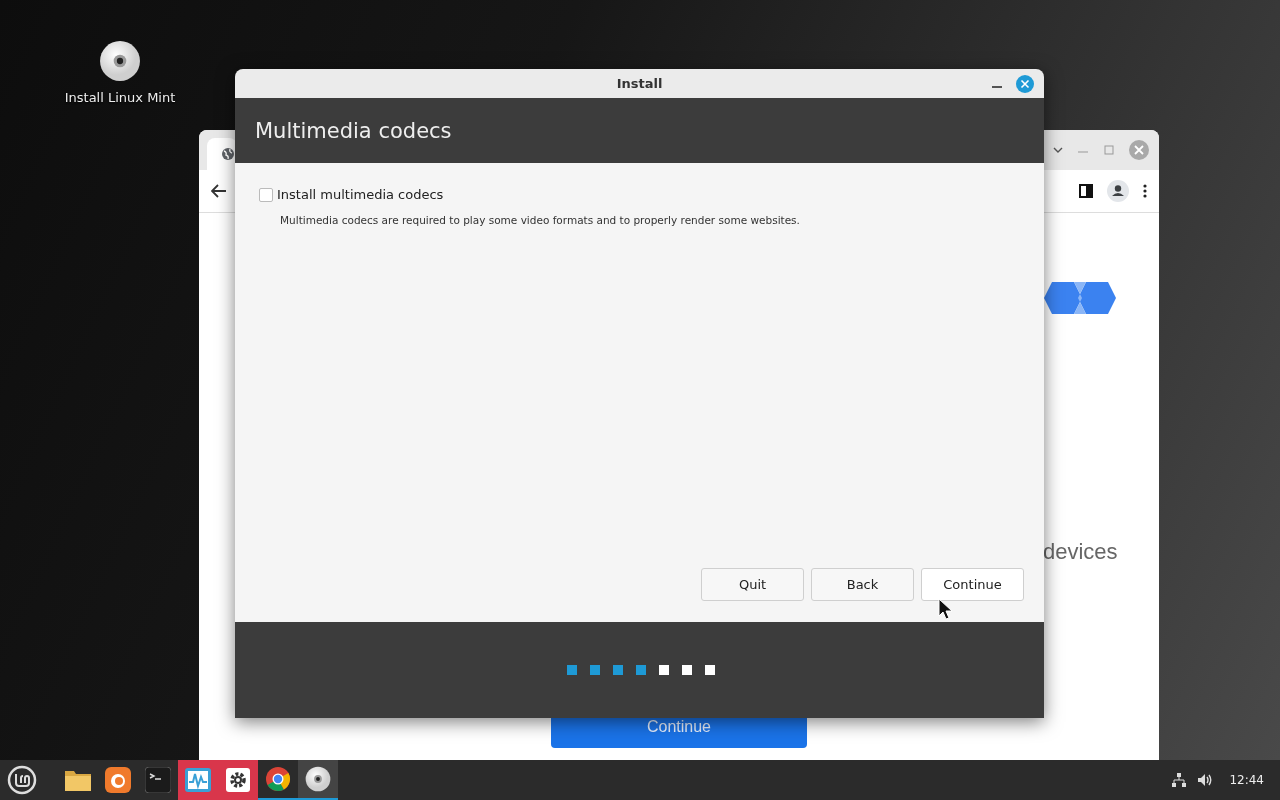 The image size is (1280, 800). I want to click on gear-icon, so click(238, 780).